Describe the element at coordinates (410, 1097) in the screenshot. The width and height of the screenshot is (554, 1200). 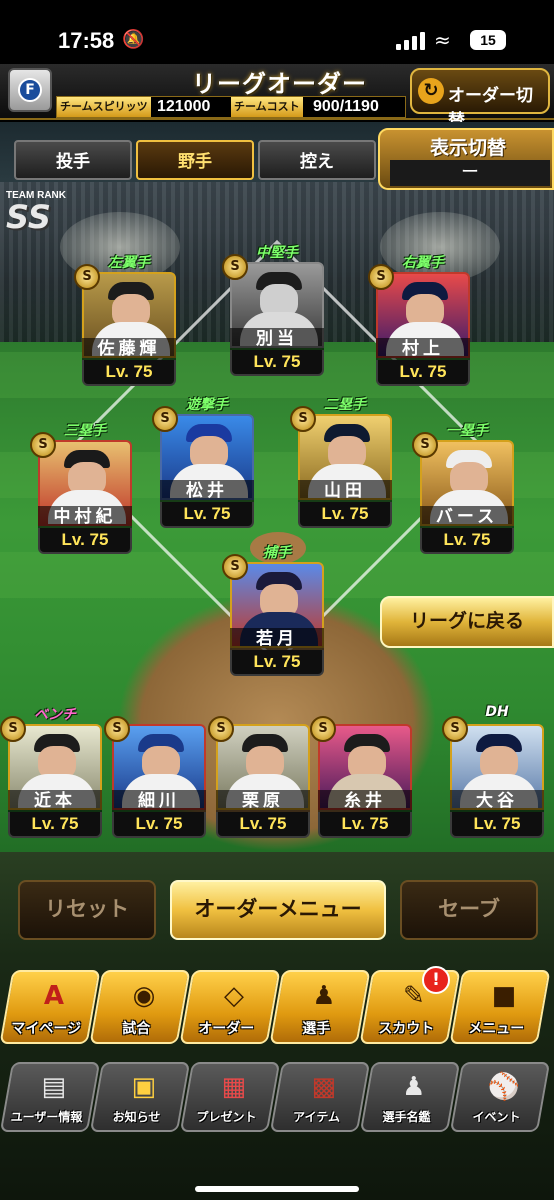
I see `nav-player-directory: ♟ 選手名鑑` at that location.